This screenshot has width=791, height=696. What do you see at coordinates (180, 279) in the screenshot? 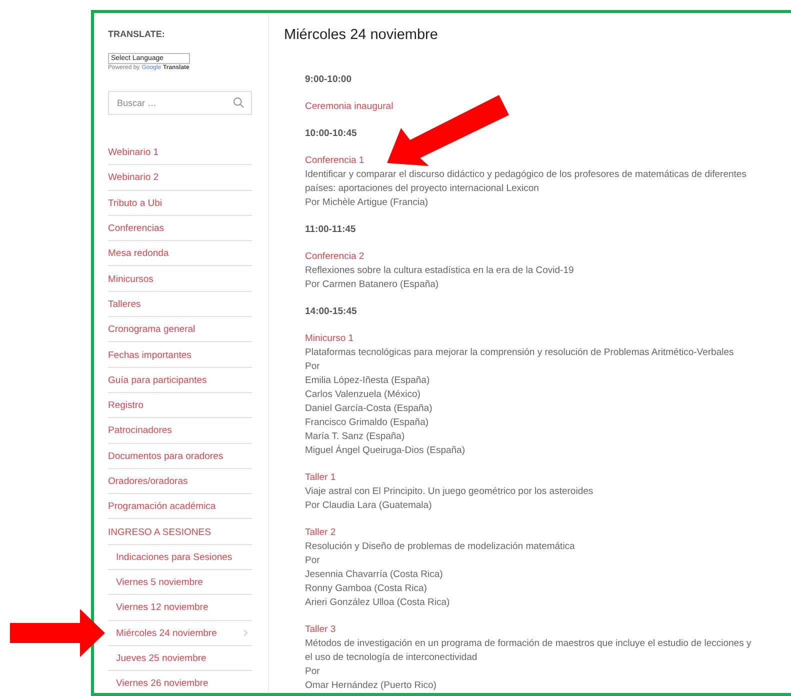
I see `menu-link: Minicursos` at bounding box center [180, 279].